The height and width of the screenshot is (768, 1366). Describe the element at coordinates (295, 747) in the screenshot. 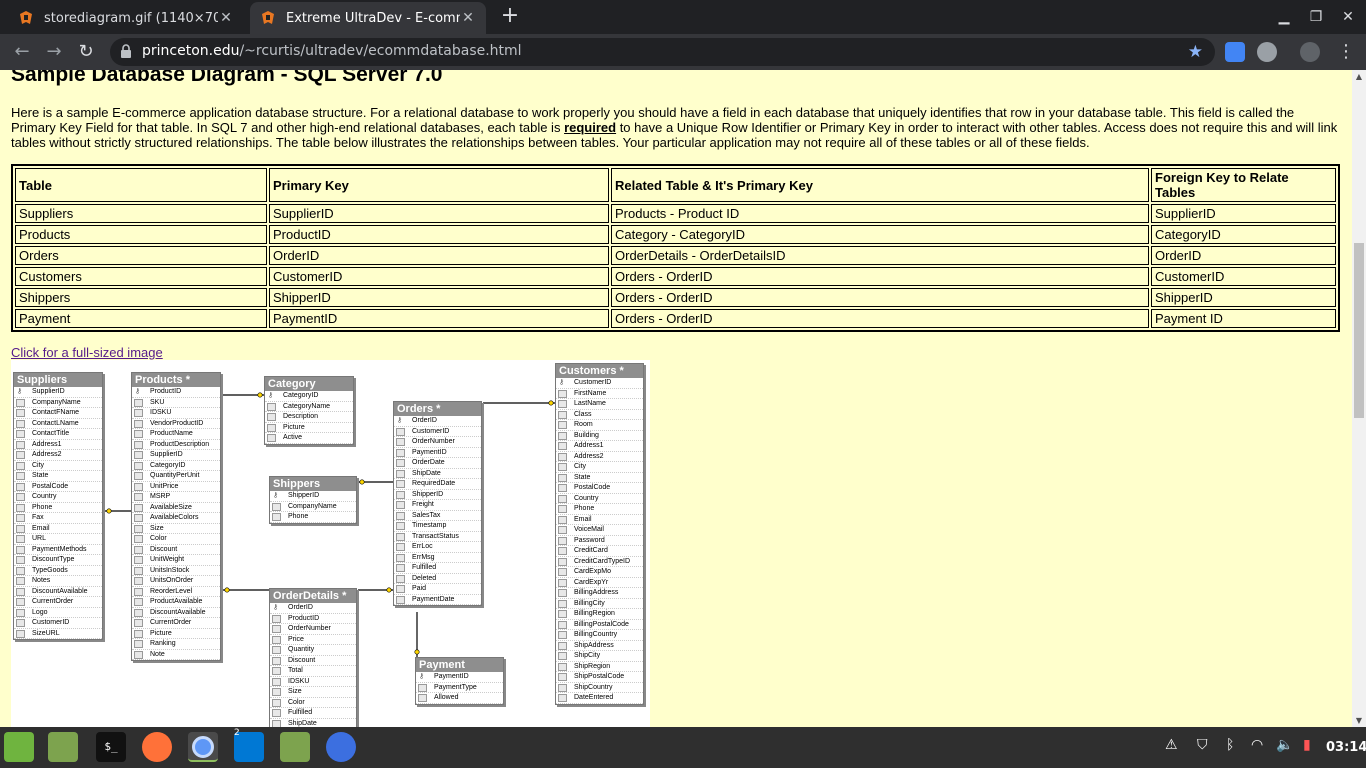

I see `folder-icon` at that location.